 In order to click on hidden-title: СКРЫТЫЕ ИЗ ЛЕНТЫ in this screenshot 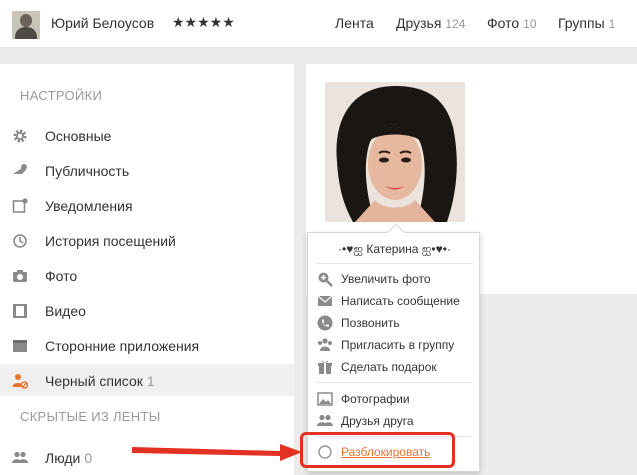, I will do `click(90, 416)`.